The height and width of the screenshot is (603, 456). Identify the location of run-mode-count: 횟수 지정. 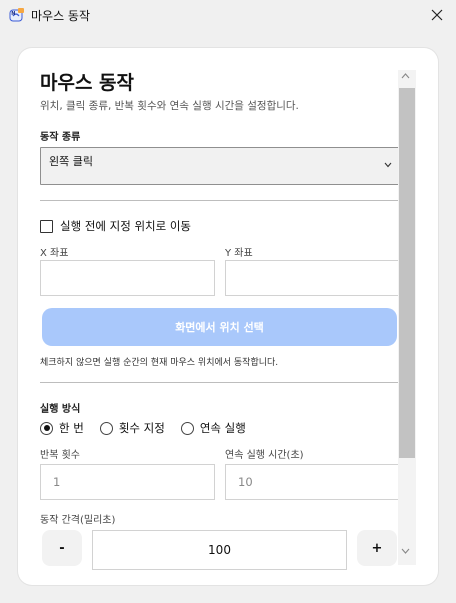
(132, 428).